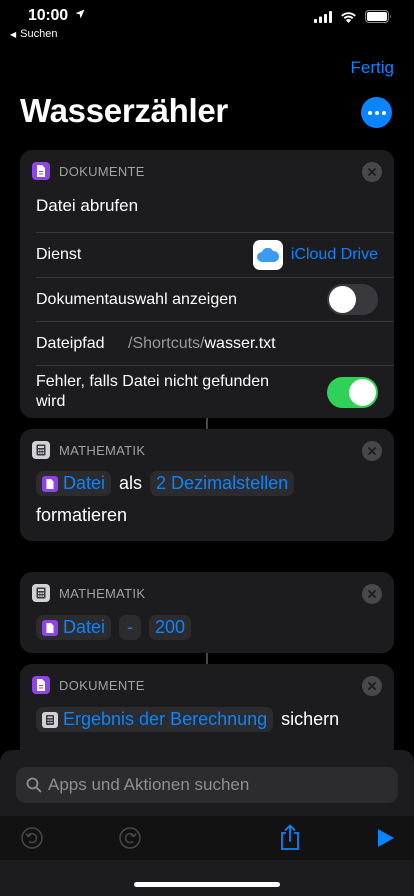 The image size is (414, 896). I want to click on icloud-icon, so click(267, 255).